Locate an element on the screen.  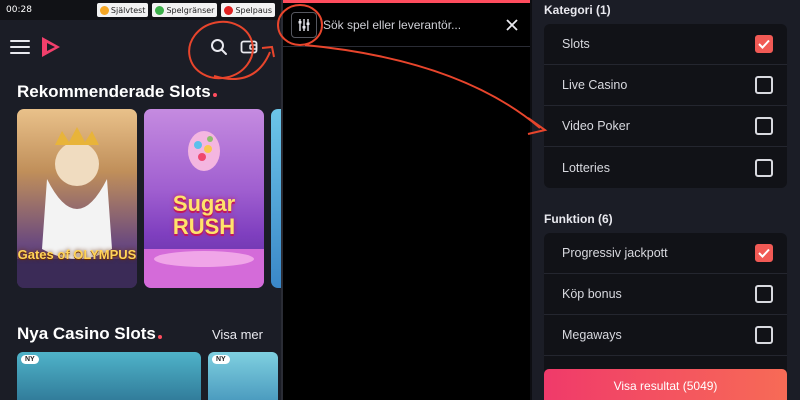
limits-icon is located at coordinates (160, 10).